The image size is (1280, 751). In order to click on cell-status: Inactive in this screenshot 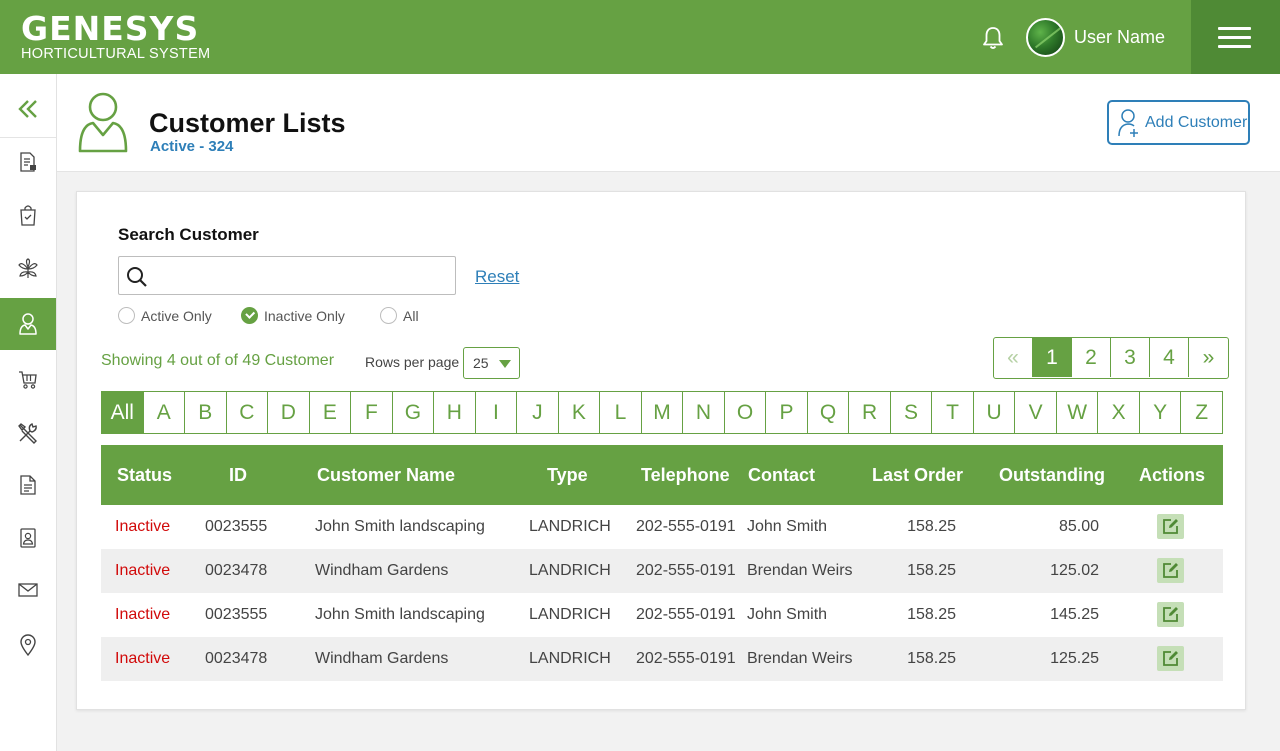, I will do `click(143, 526)`.